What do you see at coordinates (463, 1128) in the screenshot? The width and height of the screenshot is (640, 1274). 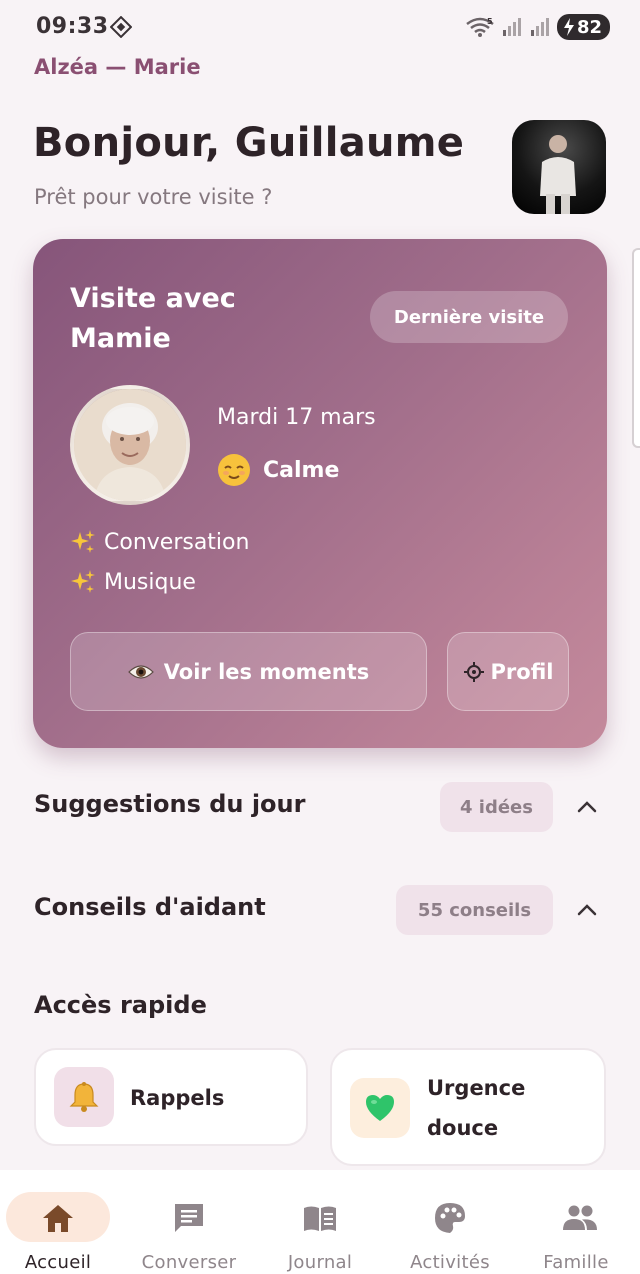 I see `gentle-emergency-label-line2: douce` at bounding box center [463, 1128].